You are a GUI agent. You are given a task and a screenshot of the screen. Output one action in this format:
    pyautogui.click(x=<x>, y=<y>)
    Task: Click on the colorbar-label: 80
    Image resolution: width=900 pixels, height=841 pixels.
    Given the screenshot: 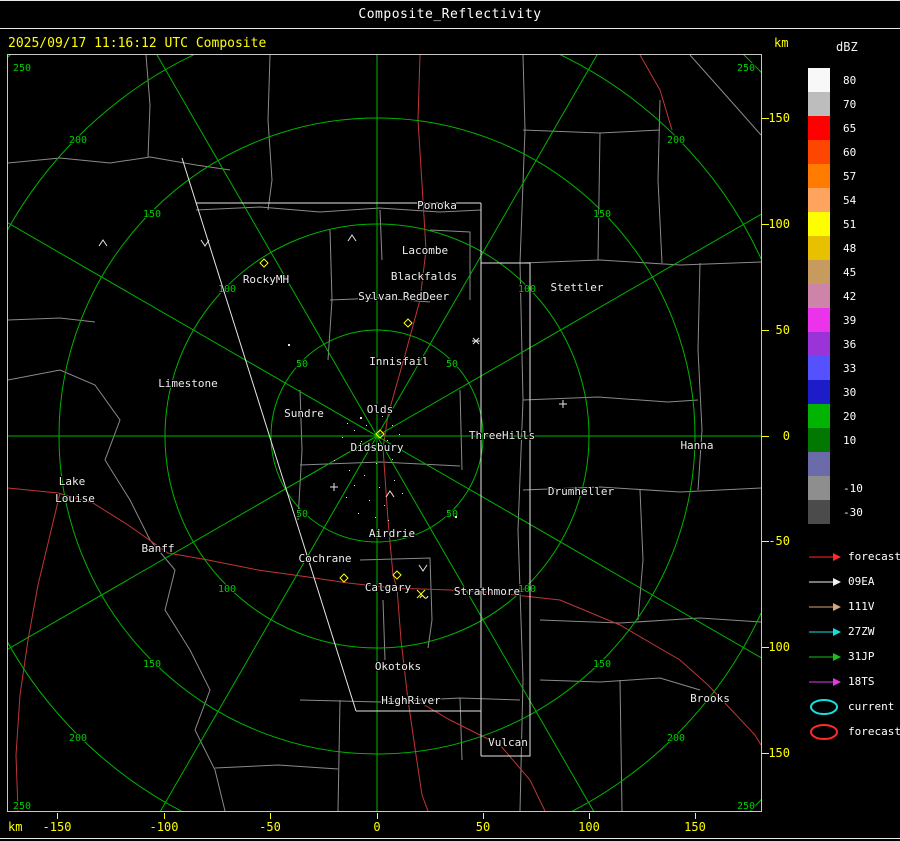 What is the action you would take?
    pyautogui.click(x=850, y=80)
    